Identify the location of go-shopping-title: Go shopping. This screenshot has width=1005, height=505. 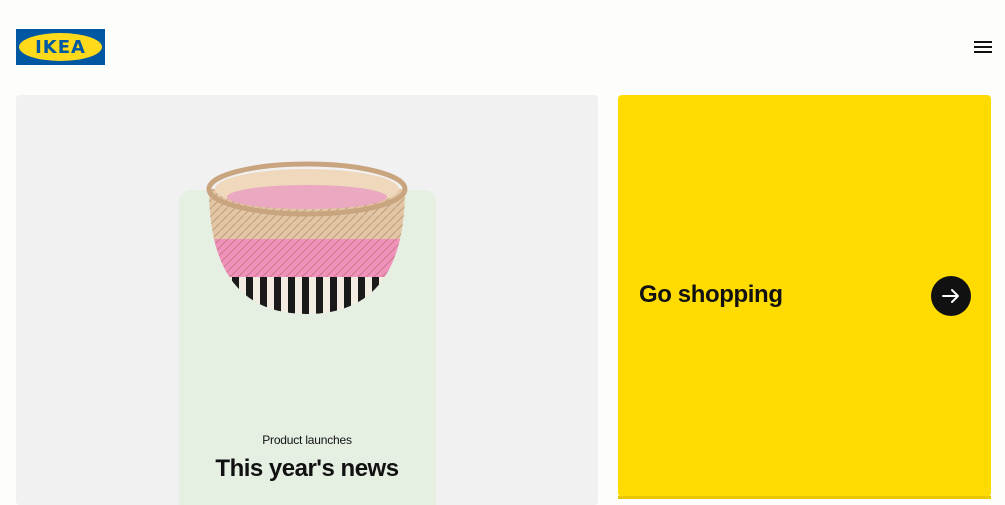
(711, 295).